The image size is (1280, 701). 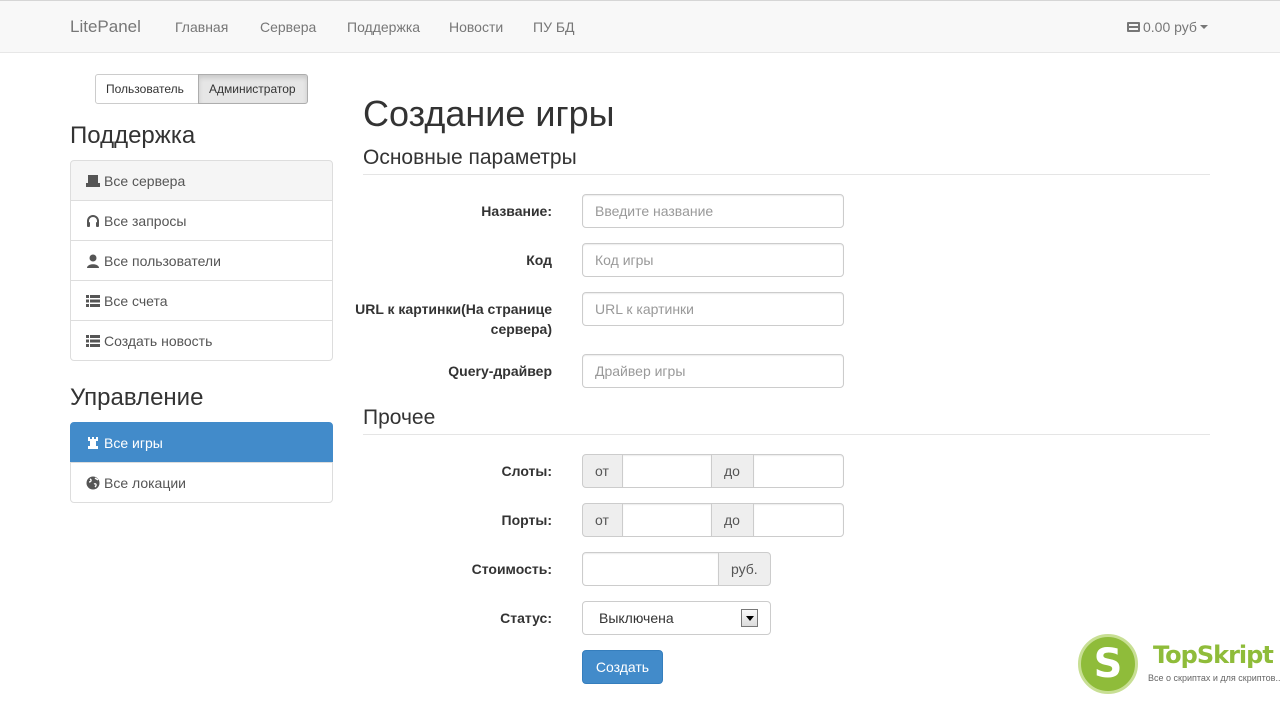 I want to click on brand-link: LitePanel, so click(x=105, y=27).